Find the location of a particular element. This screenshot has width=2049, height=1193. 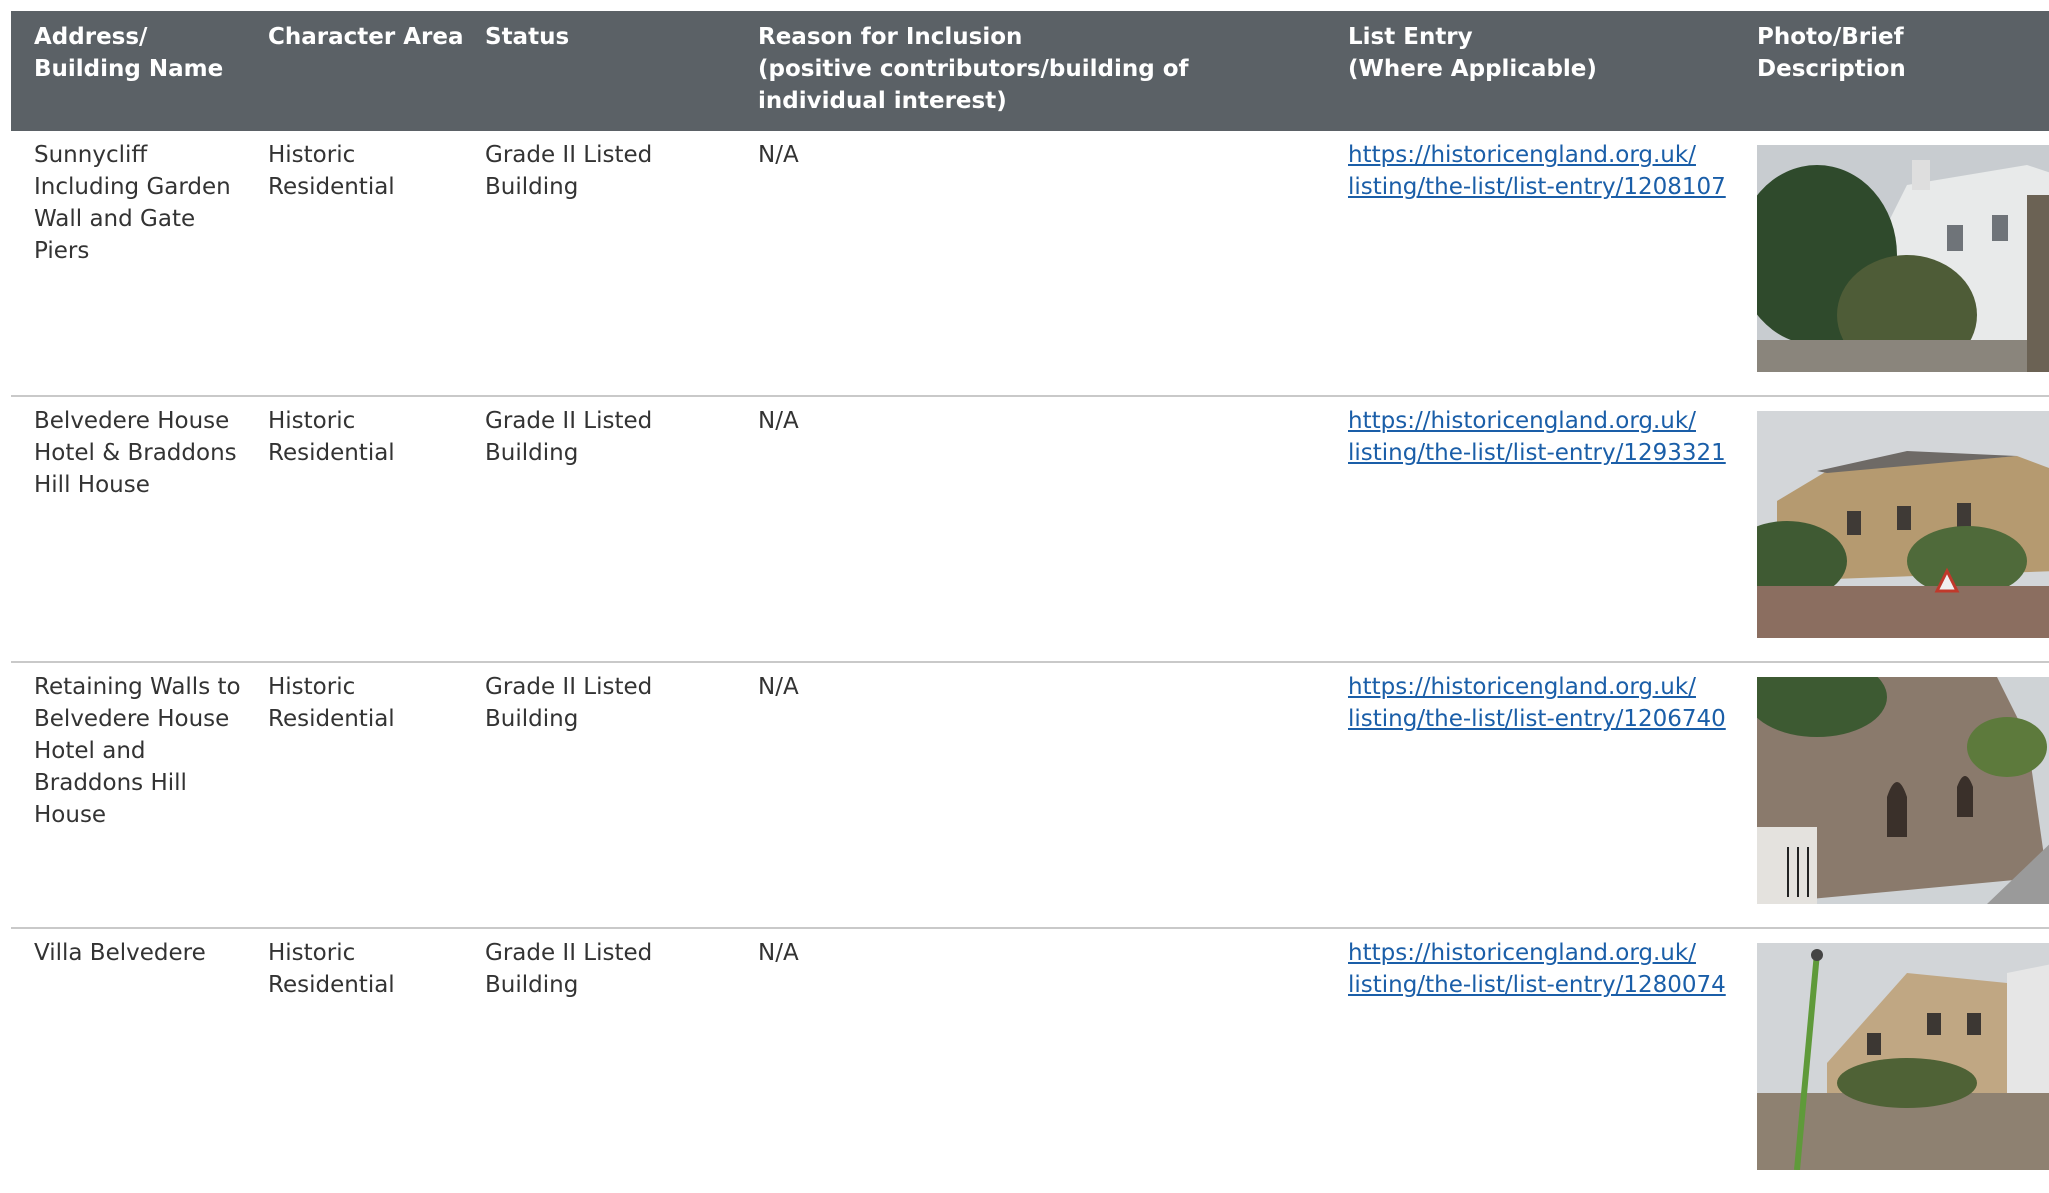

header-address: Address/ Building Name is located at coordinates (129, 53).